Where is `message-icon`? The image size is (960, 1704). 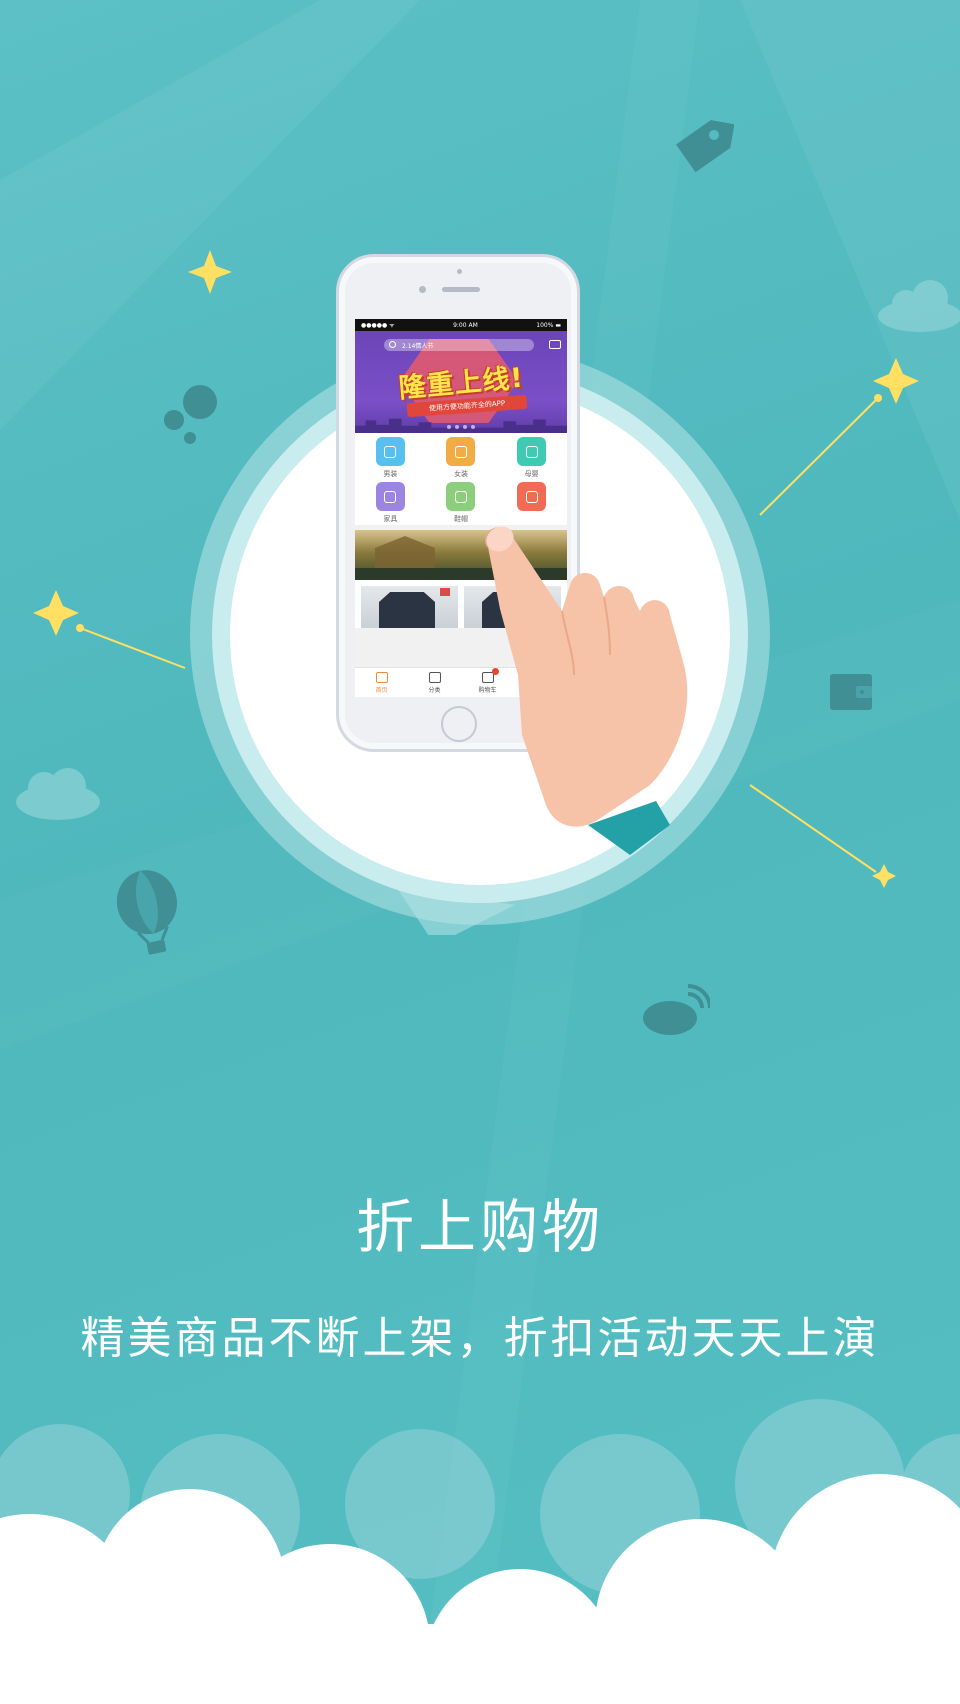 message-icon is located at coordinates (555, 344).